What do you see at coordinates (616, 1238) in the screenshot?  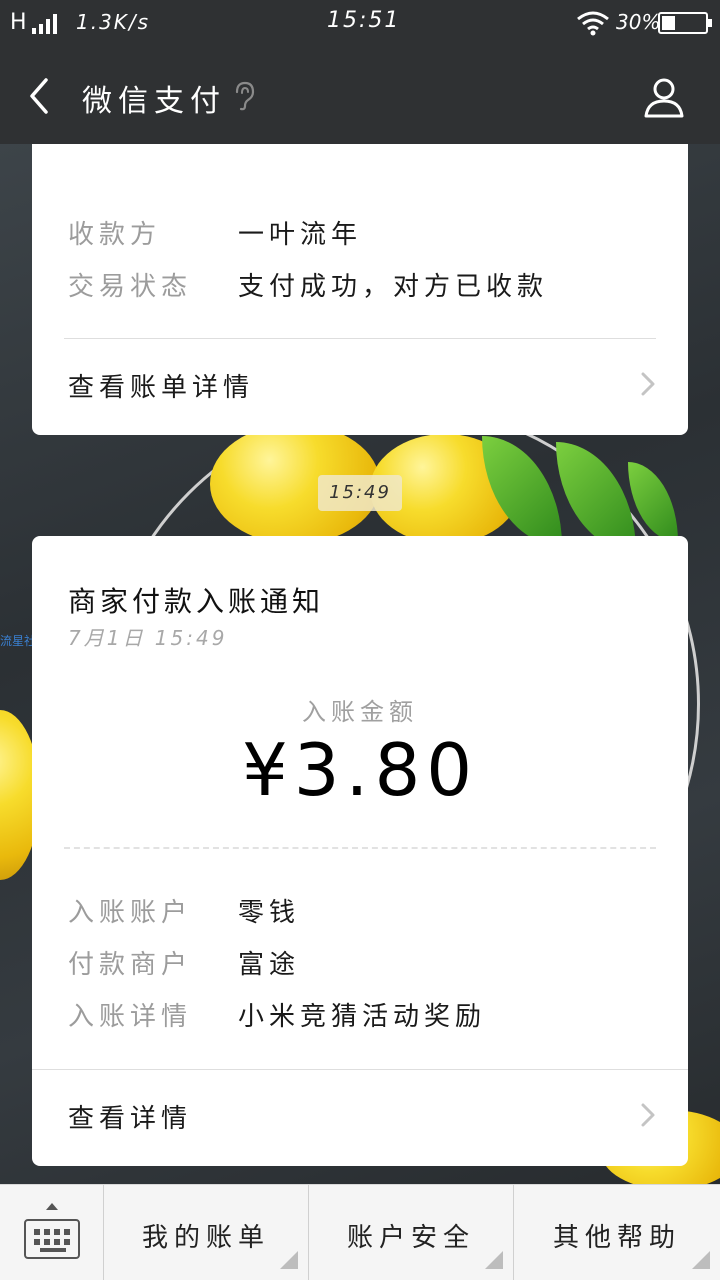 I see `menu-label: 其他帮助` at bounding box center [616, 1238].